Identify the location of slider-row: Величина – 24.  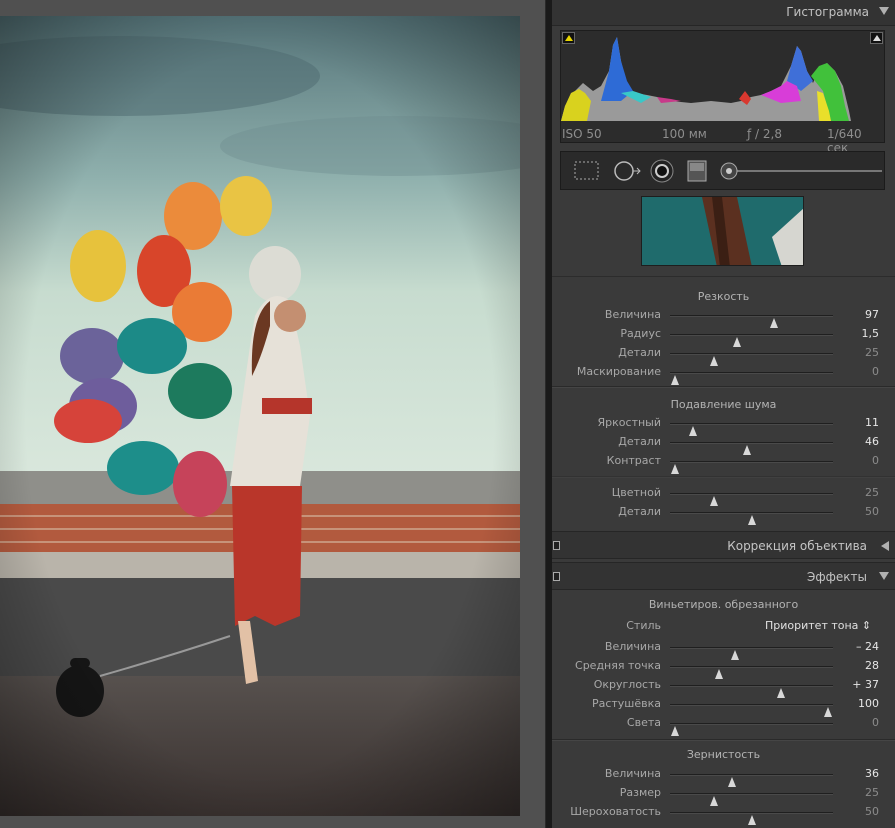
(723, 649).